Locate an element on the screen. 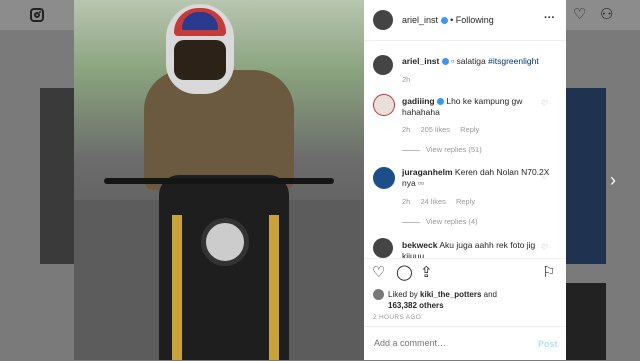 The height and width of the screenshot is (361, 640). add-comment-input is located at coordinates (449, 343).